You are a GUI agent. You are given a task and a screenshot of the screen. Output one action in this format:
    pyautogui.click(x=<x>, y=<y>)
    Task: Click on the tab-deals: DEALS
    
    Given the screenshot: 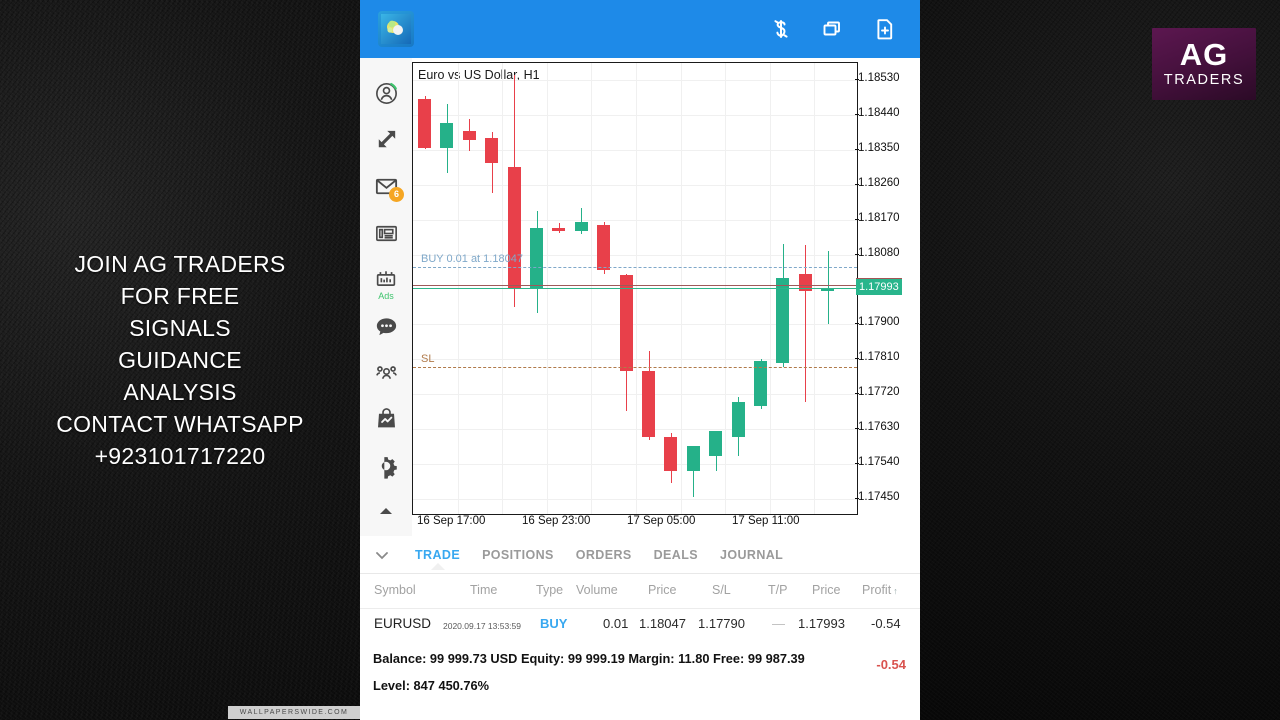 What is the action you would take?
    pyautogui.click(x=676, y=555)
    